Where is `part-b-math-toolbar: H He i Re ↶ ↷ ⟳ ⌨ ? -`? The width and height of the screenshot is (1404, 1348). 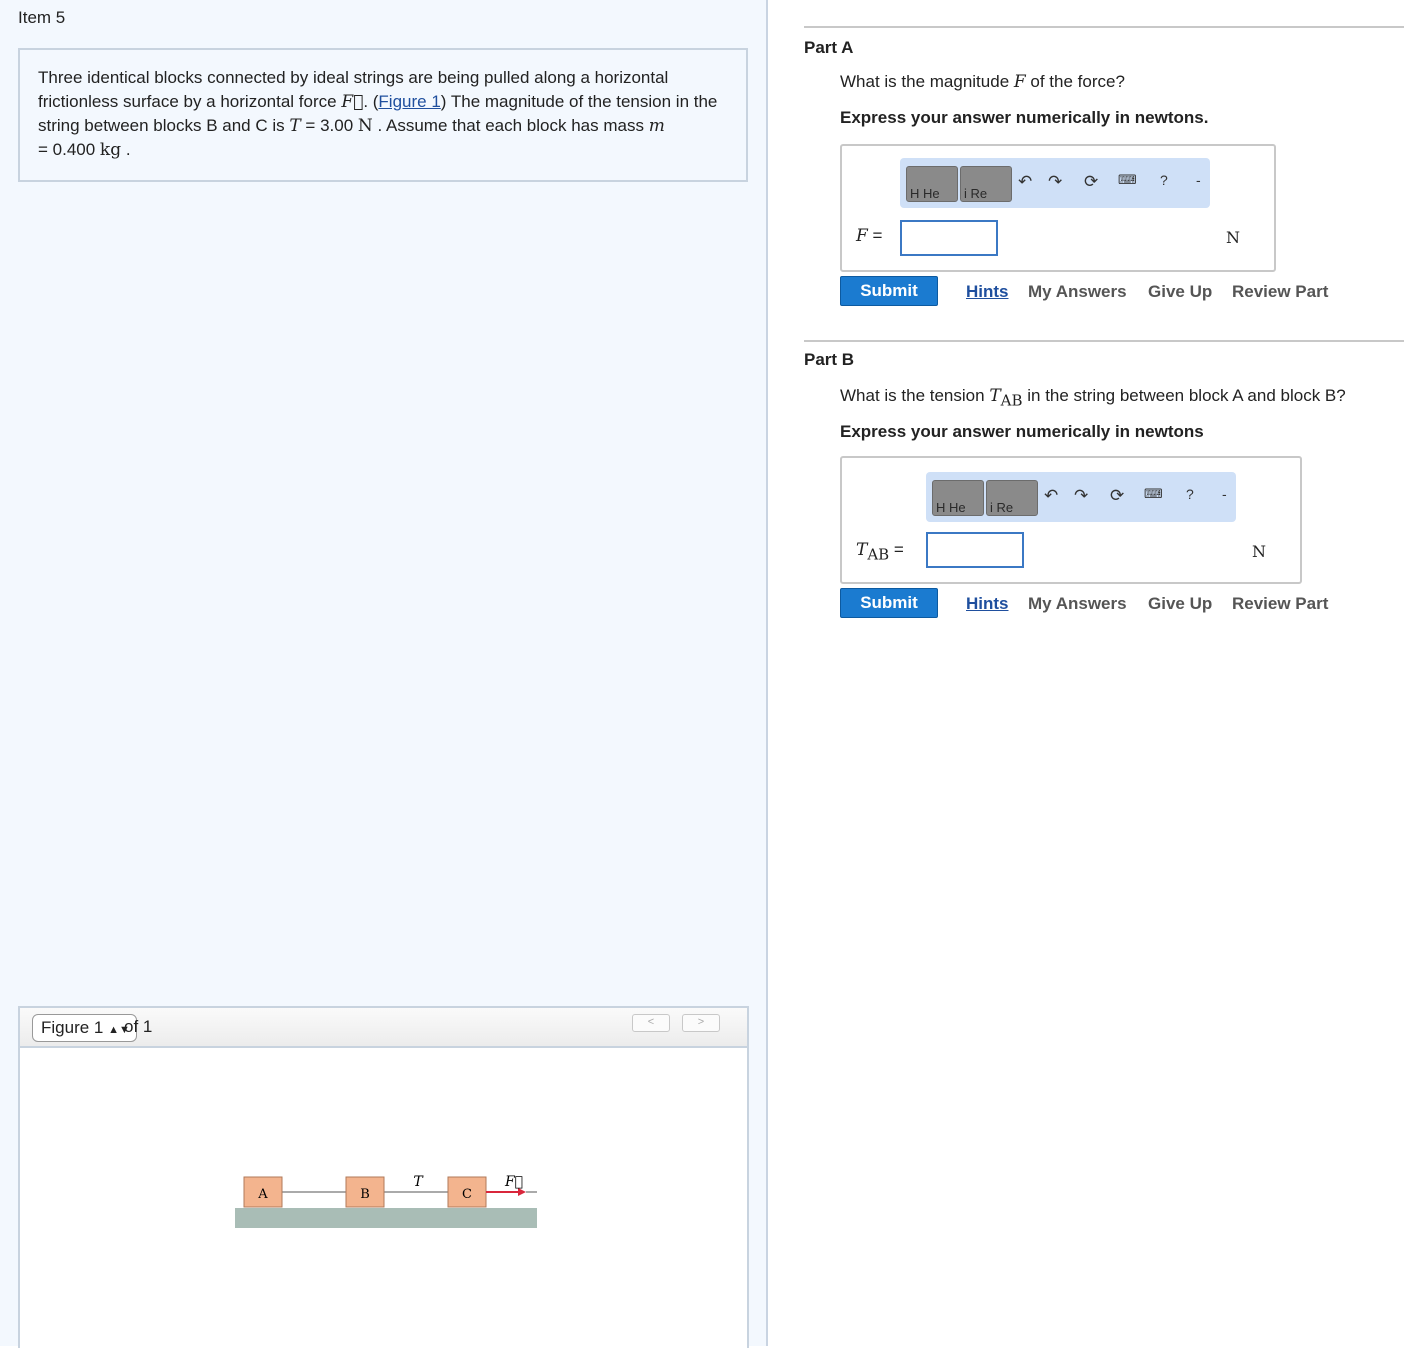 part-b-math-toolbar: H He i Re ↶ ↷ ⟳ ⌨ ? - is located at coordinates (1081, 497).